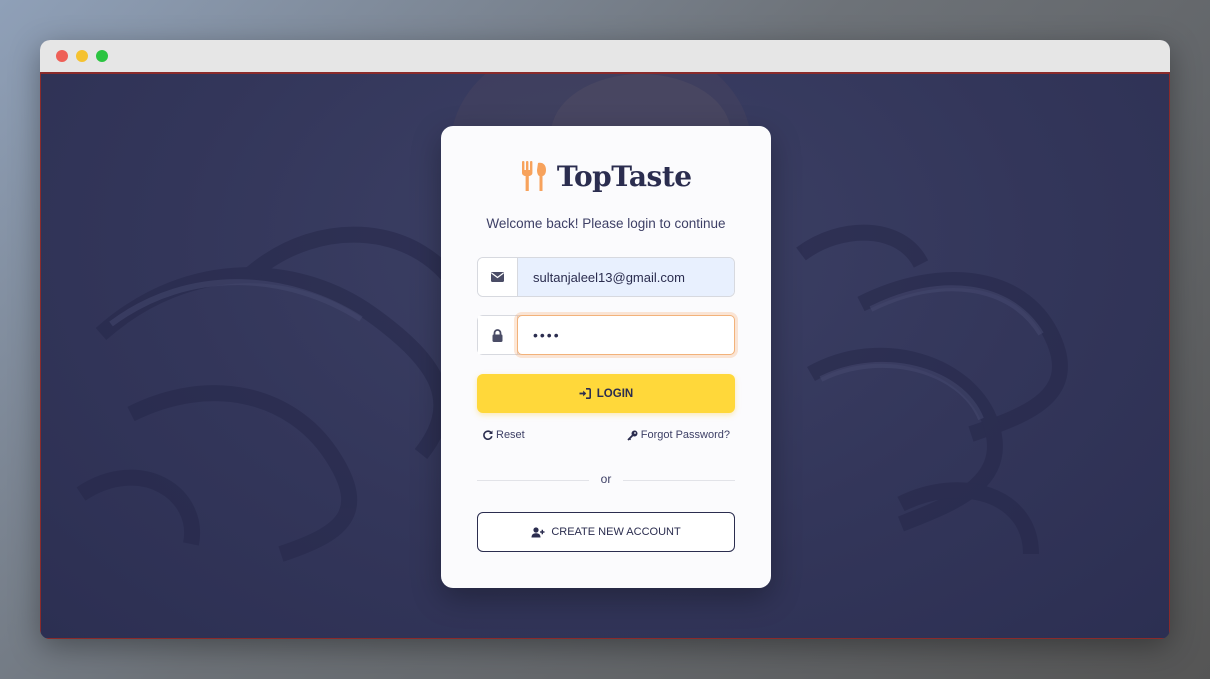 Image resolution: width=1210 pixels, height=679 pixels. What do you see at coordinates (685, 435) in the screenshot?
I see `forgot-password-label: Forgot Password?` at bounding box center [685, 435].